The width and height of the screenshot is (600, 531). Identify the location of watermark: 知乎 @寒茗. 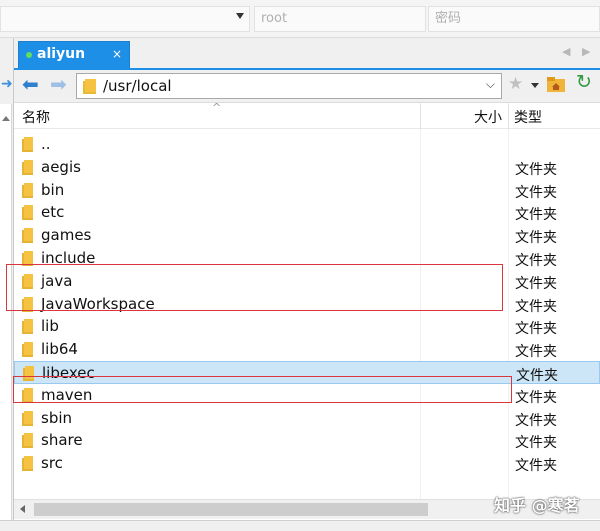
(537, 505).